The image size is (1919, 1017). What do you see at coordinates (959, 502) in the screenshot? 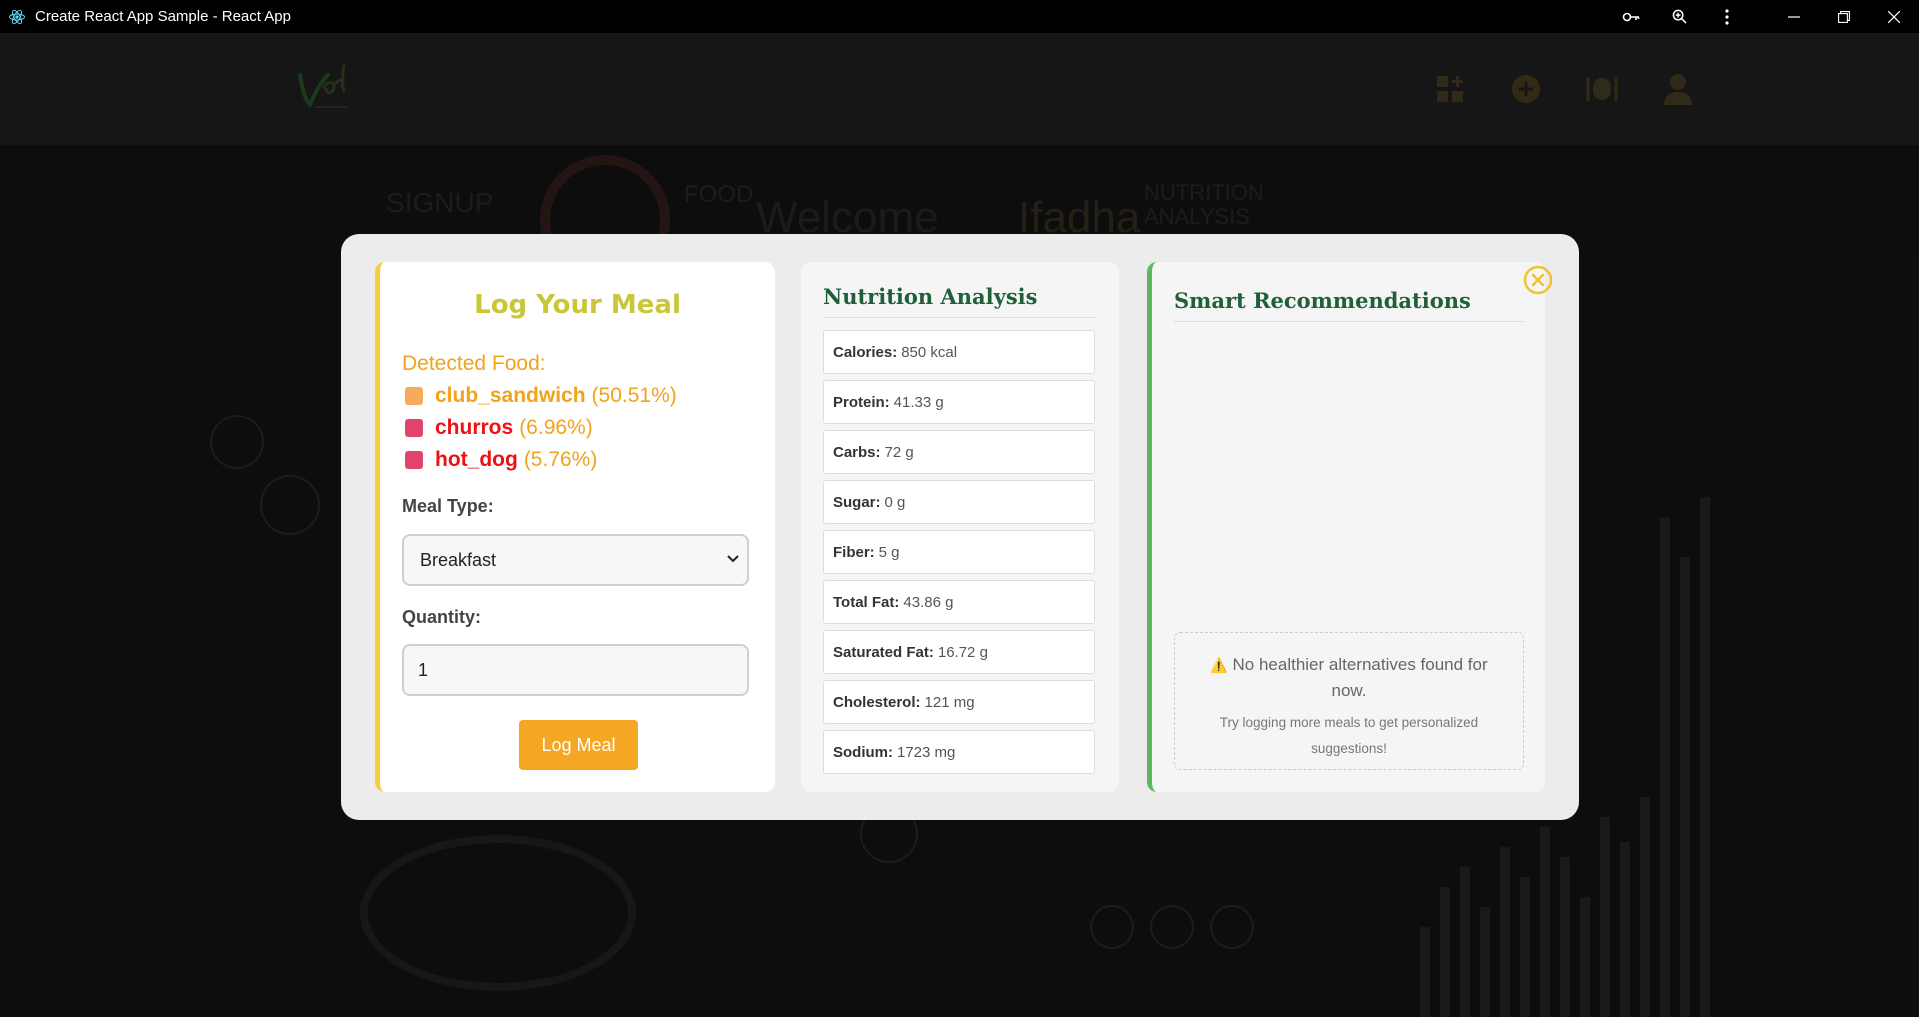
I see `nutrition-row-sugar: Sugar: 0 g` at bounding box center [959, 502].